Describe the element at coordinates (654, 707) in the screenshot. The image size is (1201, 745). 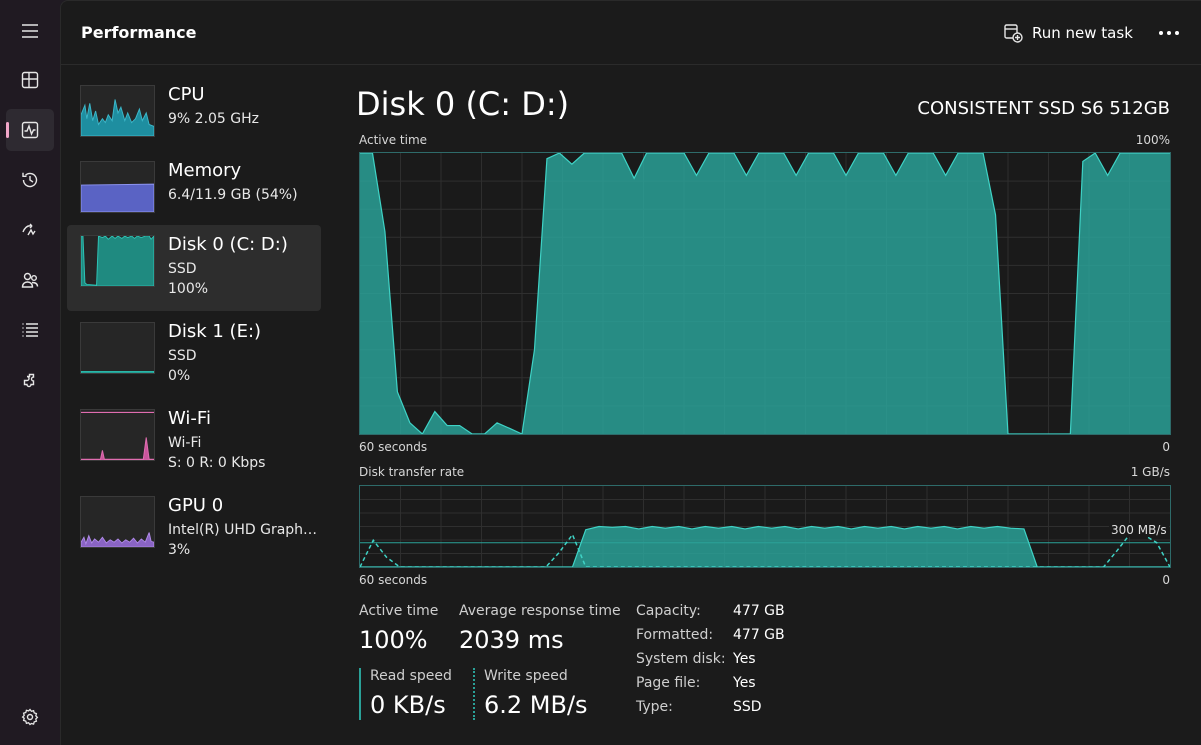
I see `property-key: Type:` at that location.